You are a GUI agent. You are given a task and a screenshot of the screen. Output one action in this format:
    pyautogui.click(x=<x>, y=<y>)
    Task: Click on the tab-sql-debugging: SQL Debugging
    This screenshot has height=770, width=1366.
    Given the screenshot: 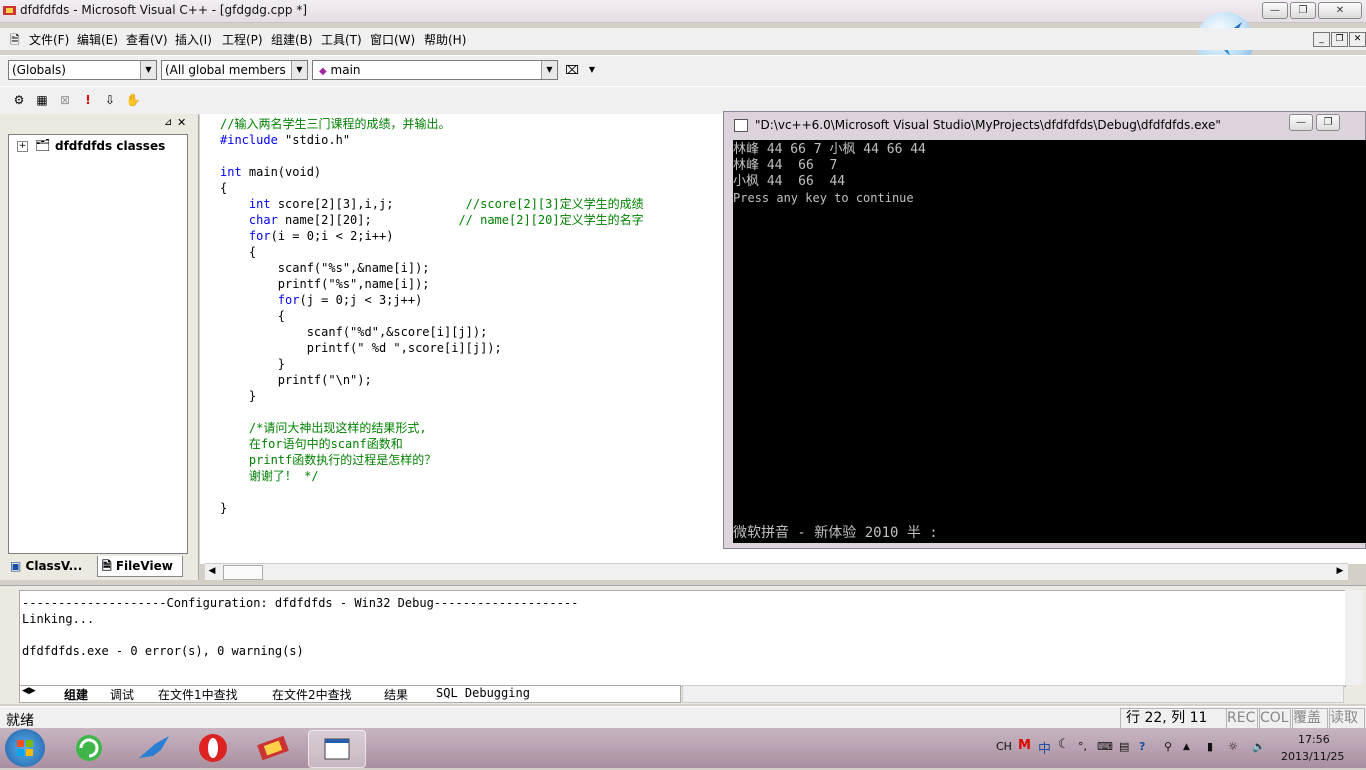 What is the action you would take?
    pyautogui.click(x=483, y=693)
    